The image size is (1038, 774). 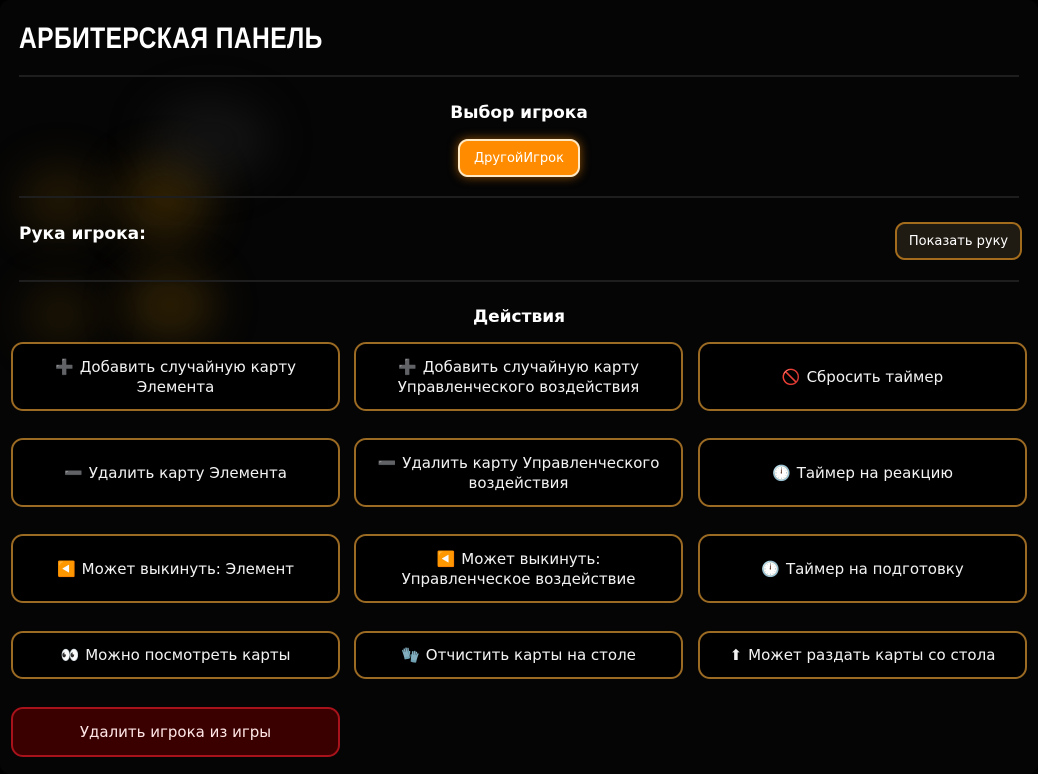 I want to click on reset-timer-button: 🚫 Сбросить таймер, so click(x=862, y=376).